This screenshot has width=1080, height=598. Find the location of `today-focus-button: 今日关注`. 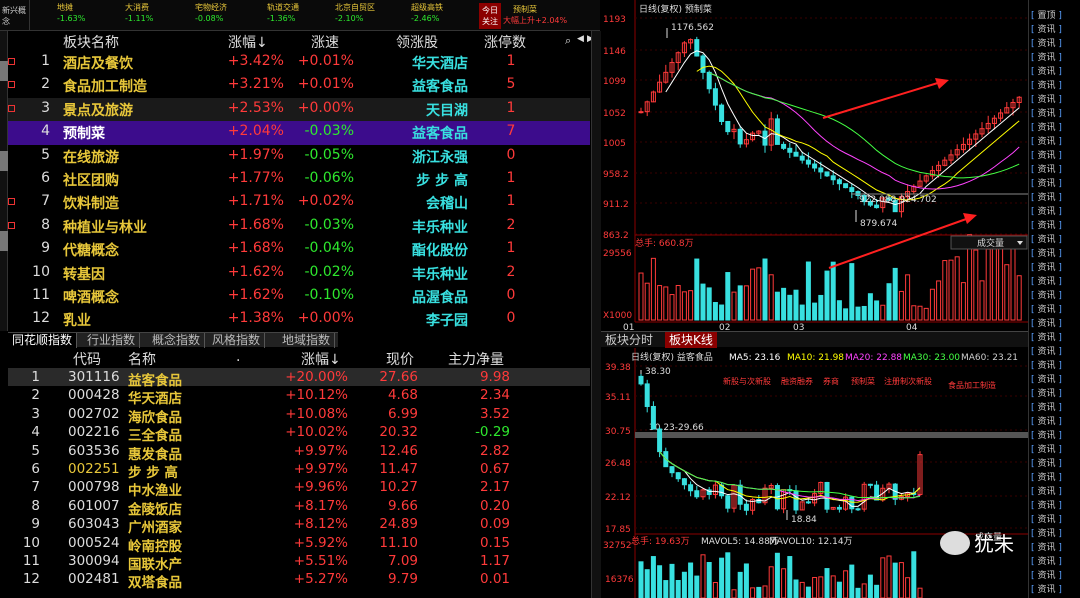

today-focus-button: 今日关注 is located at coordinates (490, 16).